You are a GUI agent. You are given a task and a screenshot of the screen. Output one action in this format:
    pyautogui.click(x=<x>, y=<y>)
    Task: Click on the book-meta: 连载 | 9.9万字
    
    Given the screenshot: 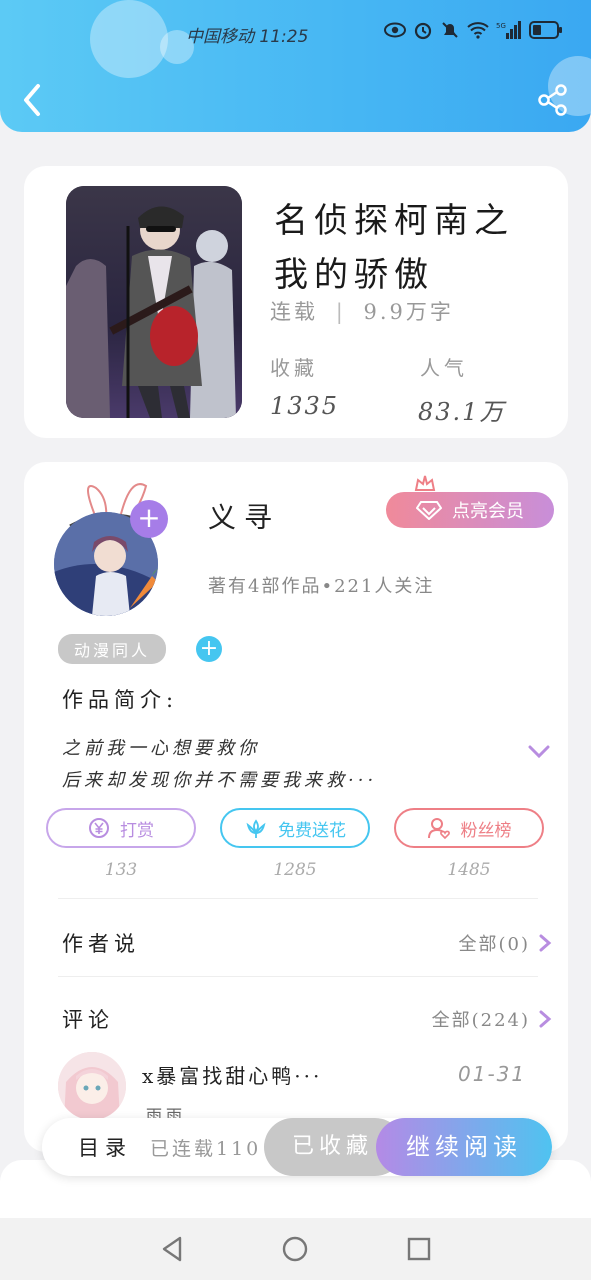 What is the action you would take?
    pyautogui.click(x=362, y=311)
    